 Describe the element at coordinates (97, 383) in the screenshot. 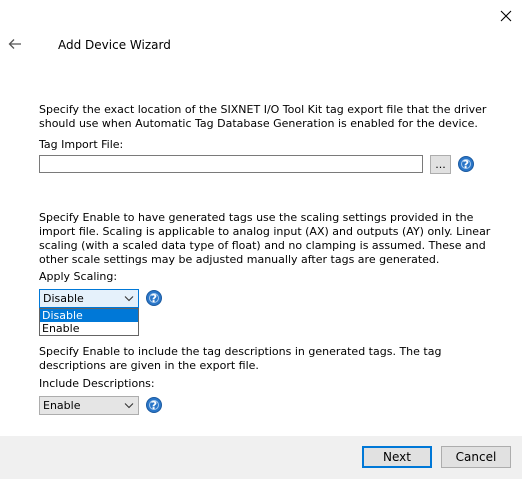

I see `include-descriptions-label: Include Descriptions:` at that location.